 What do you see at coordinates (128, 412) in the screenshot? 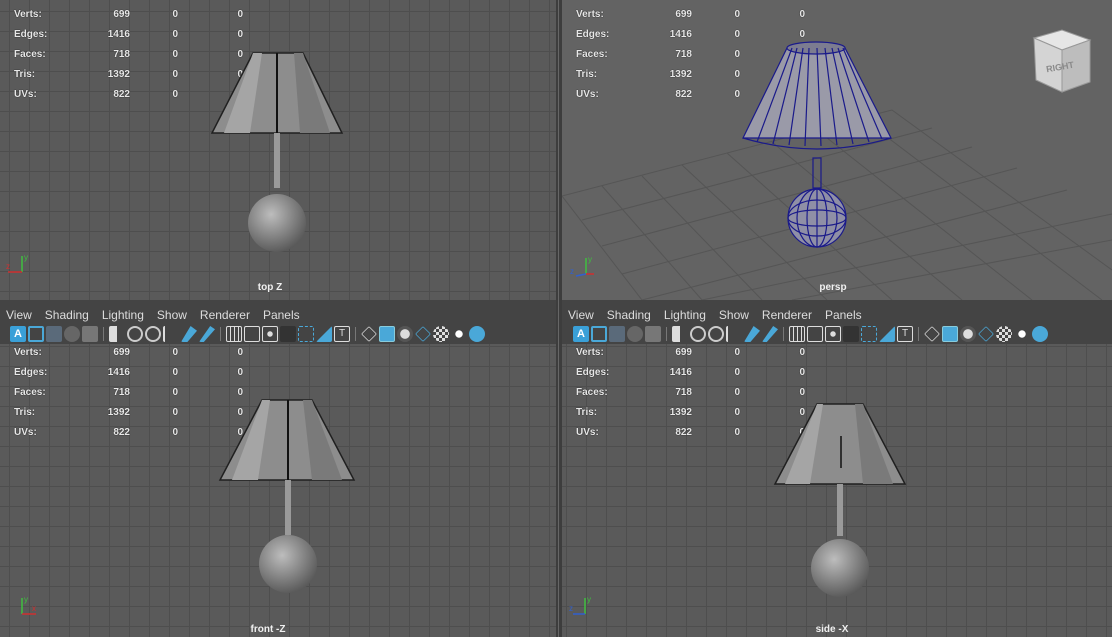
I see `hud-row: Tris:139200` at bounding box center [128, 412].